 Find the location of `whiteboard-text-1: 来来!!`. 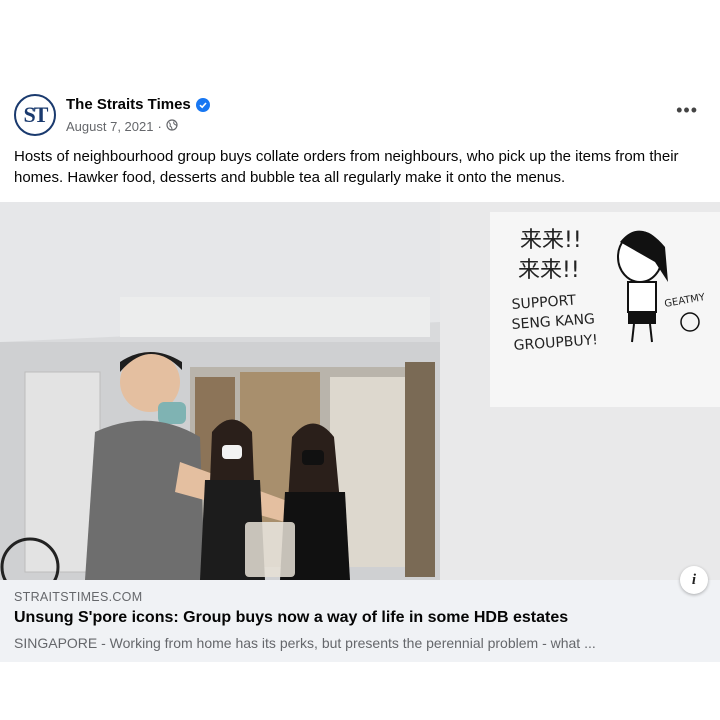

whiteboard-text-1: 来来!! is located at coordinates (551, 240).